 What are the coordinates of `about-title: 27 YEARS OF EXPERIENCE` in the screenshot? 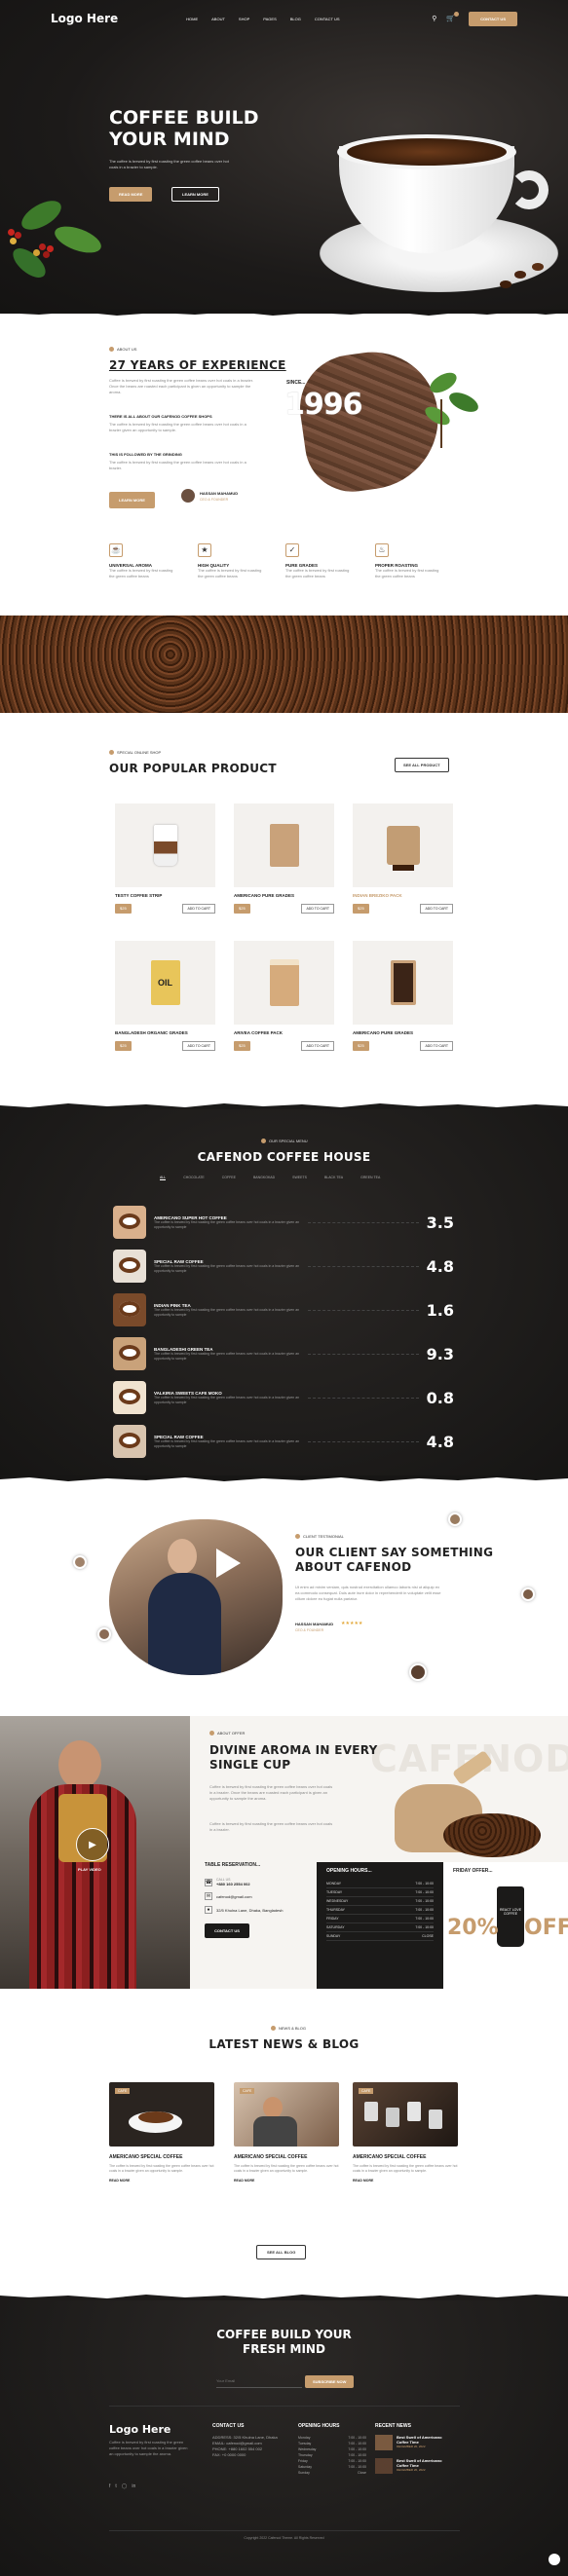 It's located at (197, 365).